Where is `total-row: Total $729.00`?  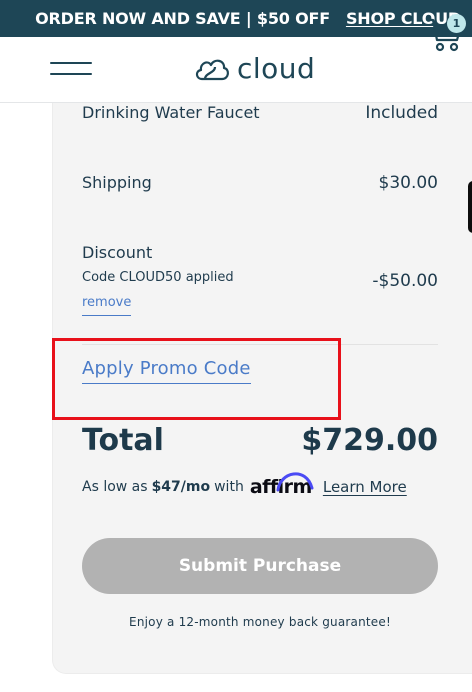
total-row: Total $729.00 is located at coordinates (260, 440).